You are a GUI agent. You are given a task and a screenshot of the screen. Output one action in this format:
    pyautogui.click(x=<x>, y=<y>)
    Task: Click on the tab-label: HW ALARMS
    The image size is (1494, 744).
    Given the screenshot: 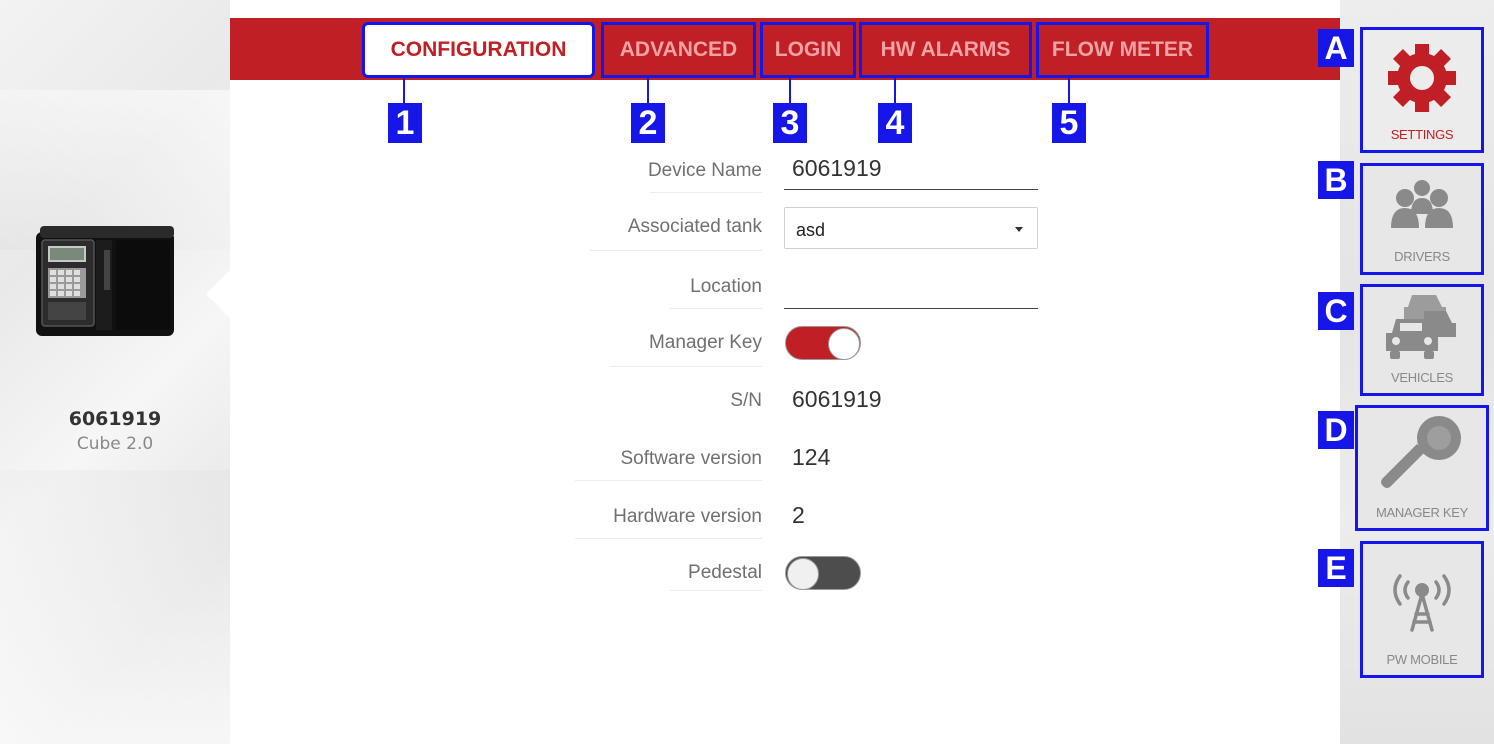 What is the action you would take?
    pyautogui.click(x=945, y=49)
    